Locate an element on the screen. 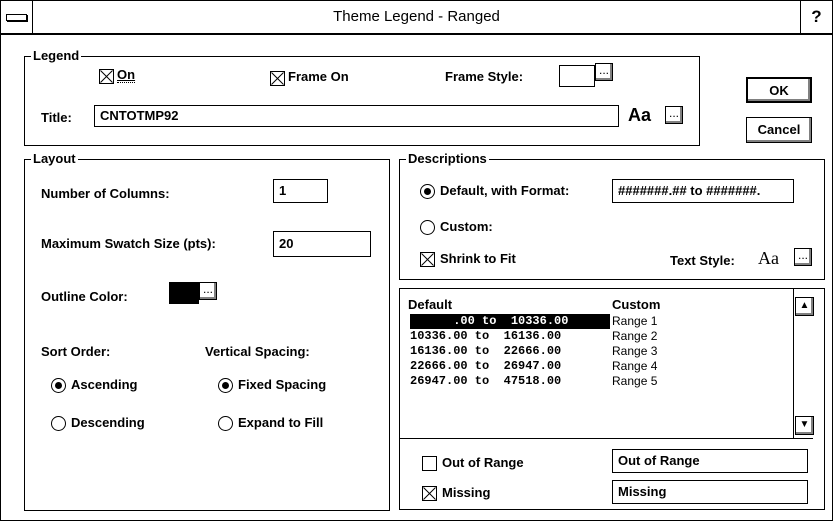 Image resolution: width=833 pixels, height=521 pixels. custom-label: Custom: is located at coordinates (466, 226).